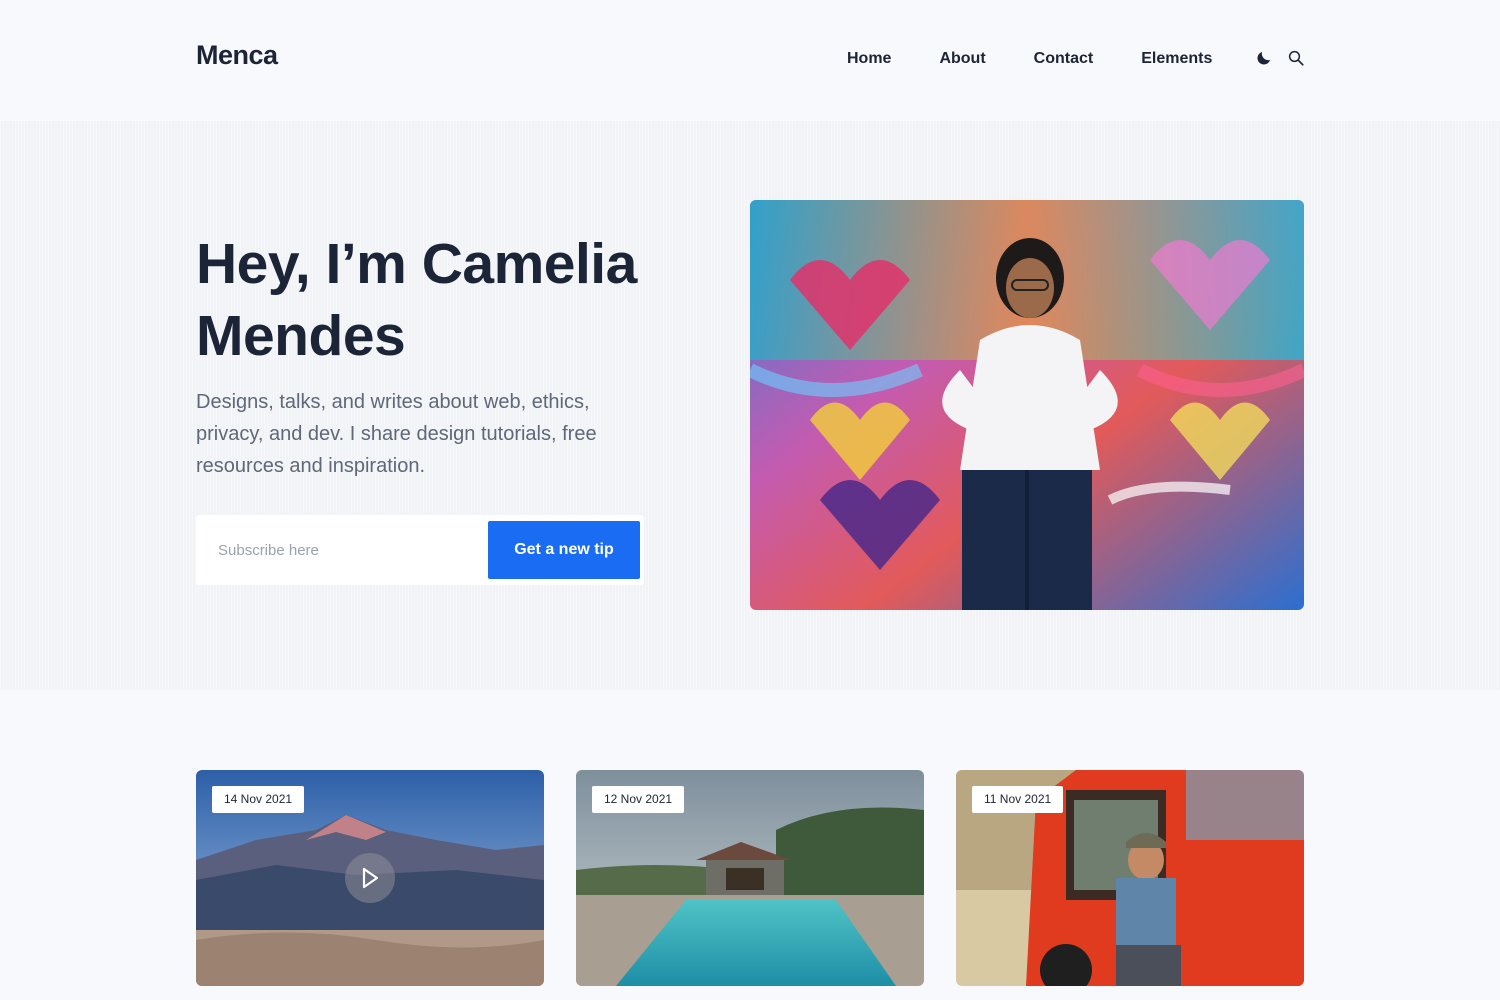  I want to click on moon-icon, so click(1264, 58).